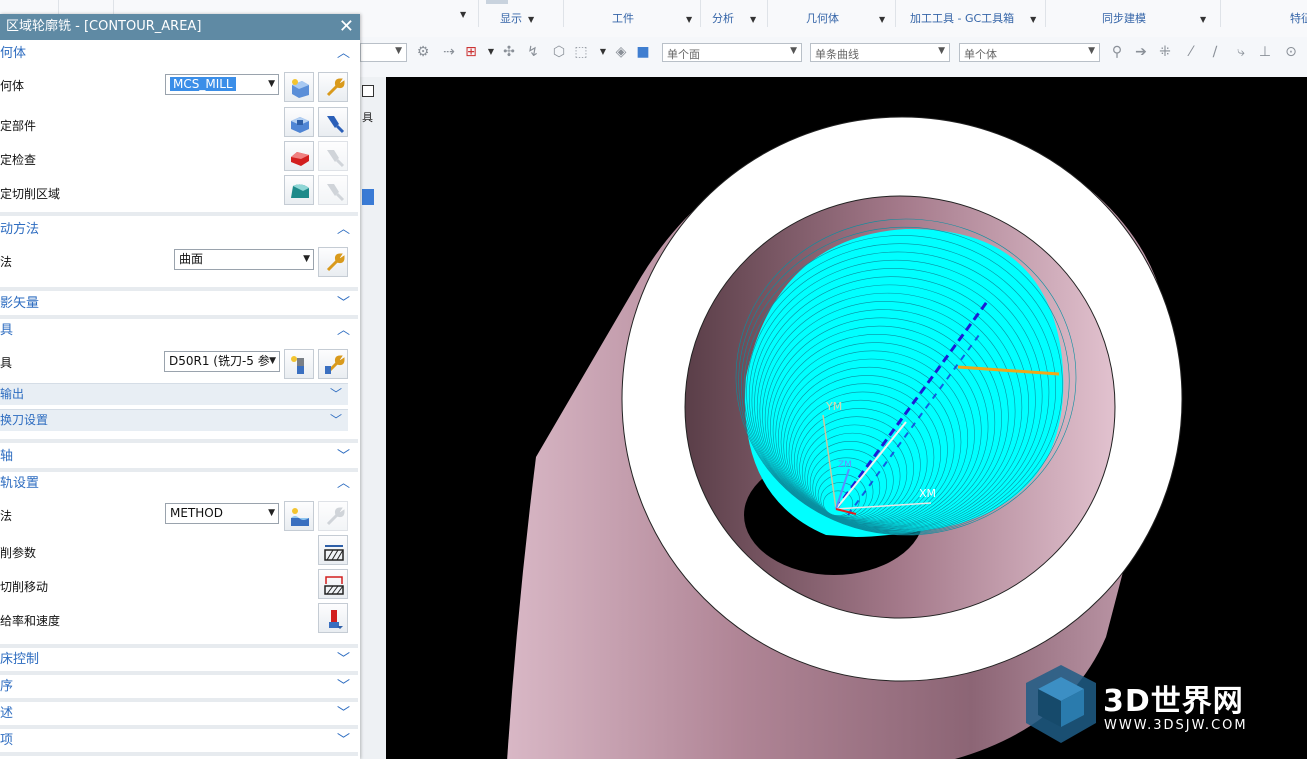  What do you see at coordinates (1176, 725) in the screenshot?
I see `watermark-url: WWW.3DSJW.COM` at bounding box center [1176, 725].